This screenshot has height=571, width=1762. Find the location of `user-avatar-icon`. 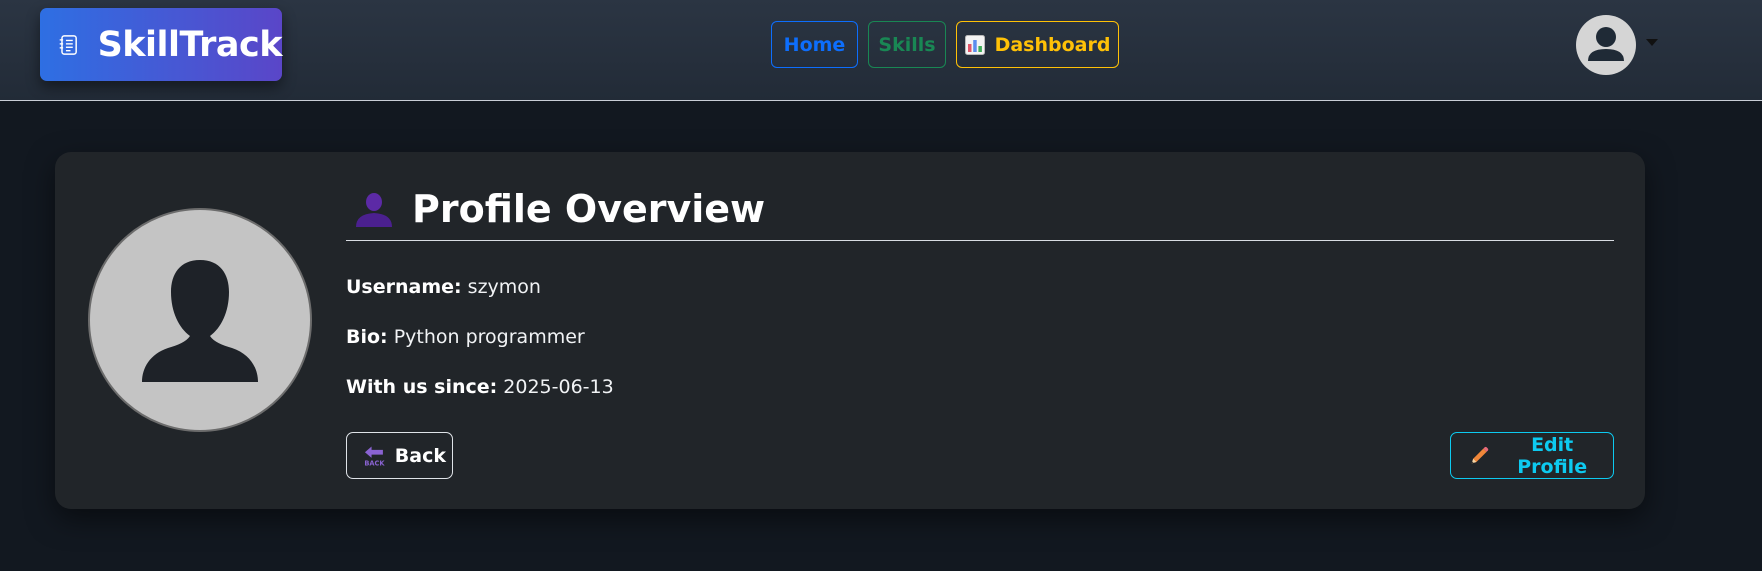

user-avatar-icon is located at coordinates (1606, 45).